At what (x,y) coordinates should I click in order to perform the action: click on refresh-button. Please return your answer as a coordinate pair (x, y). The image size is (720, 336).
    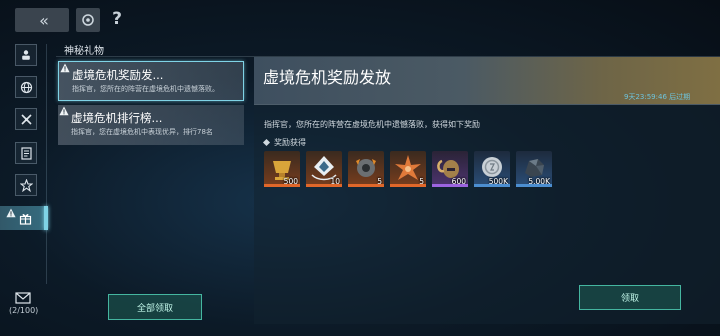
    Looking at the image, I should click on (88, 20).